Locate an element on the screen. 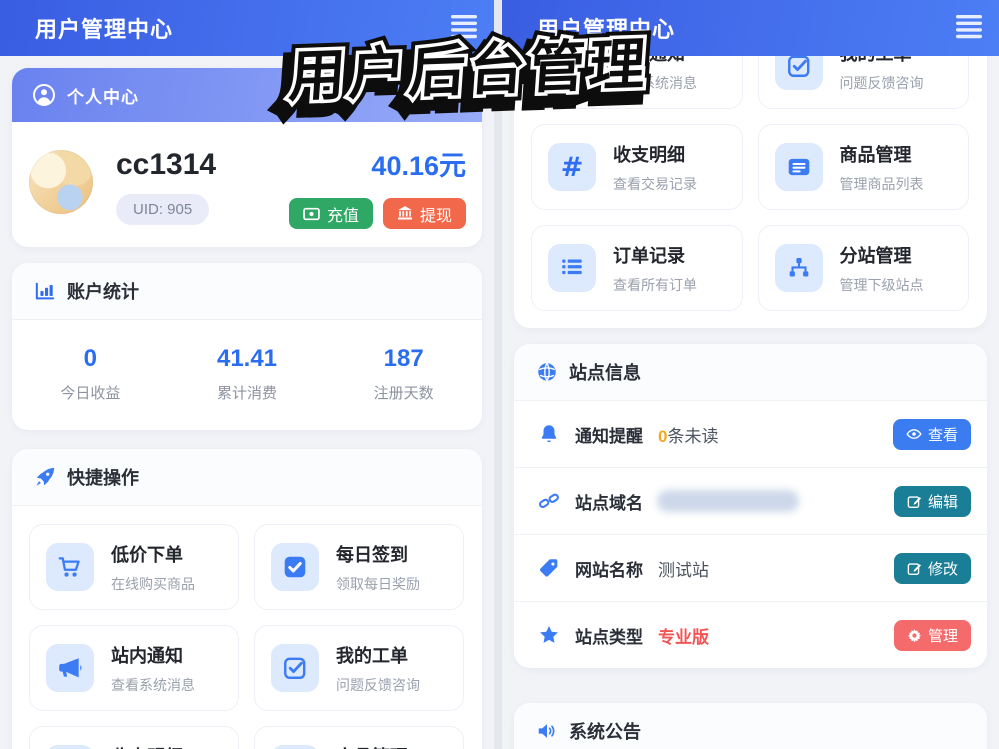 This screenshot has height=749, width=999. manage-button: 管理 is located at coordinates (932, 635).